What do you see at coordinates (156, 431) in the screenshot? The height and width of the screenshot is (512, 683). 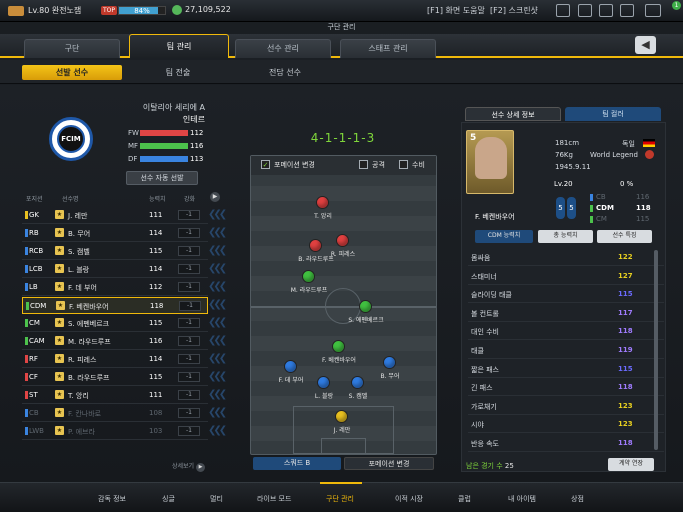 I see `player-ovr: 103` at bounding box center [156, 431].